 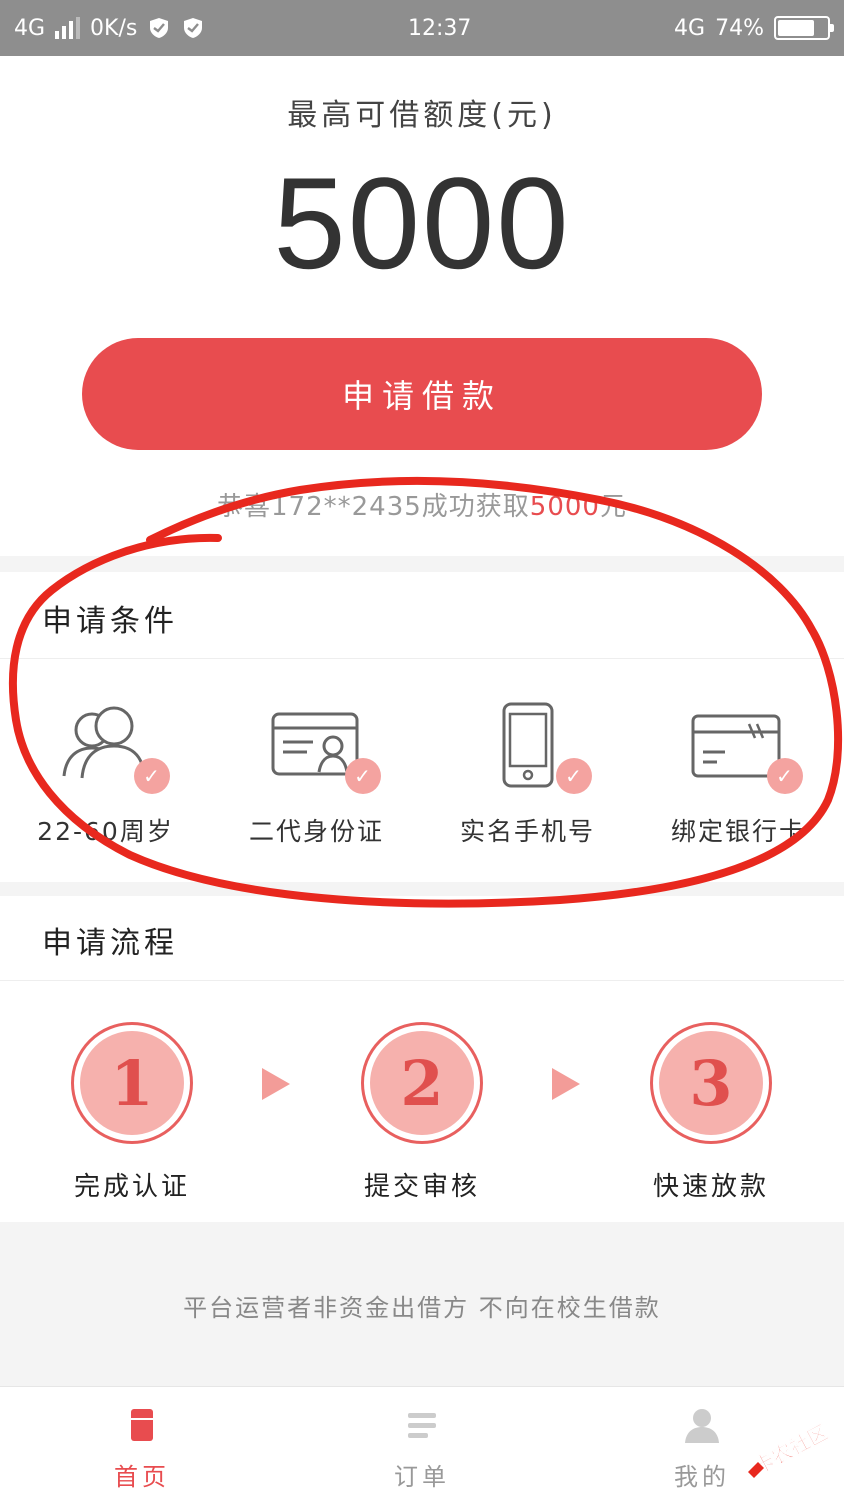 I want to click on status-bar: 4G 0K/s 12:37 4G 74%, so click(x=422, y=28).